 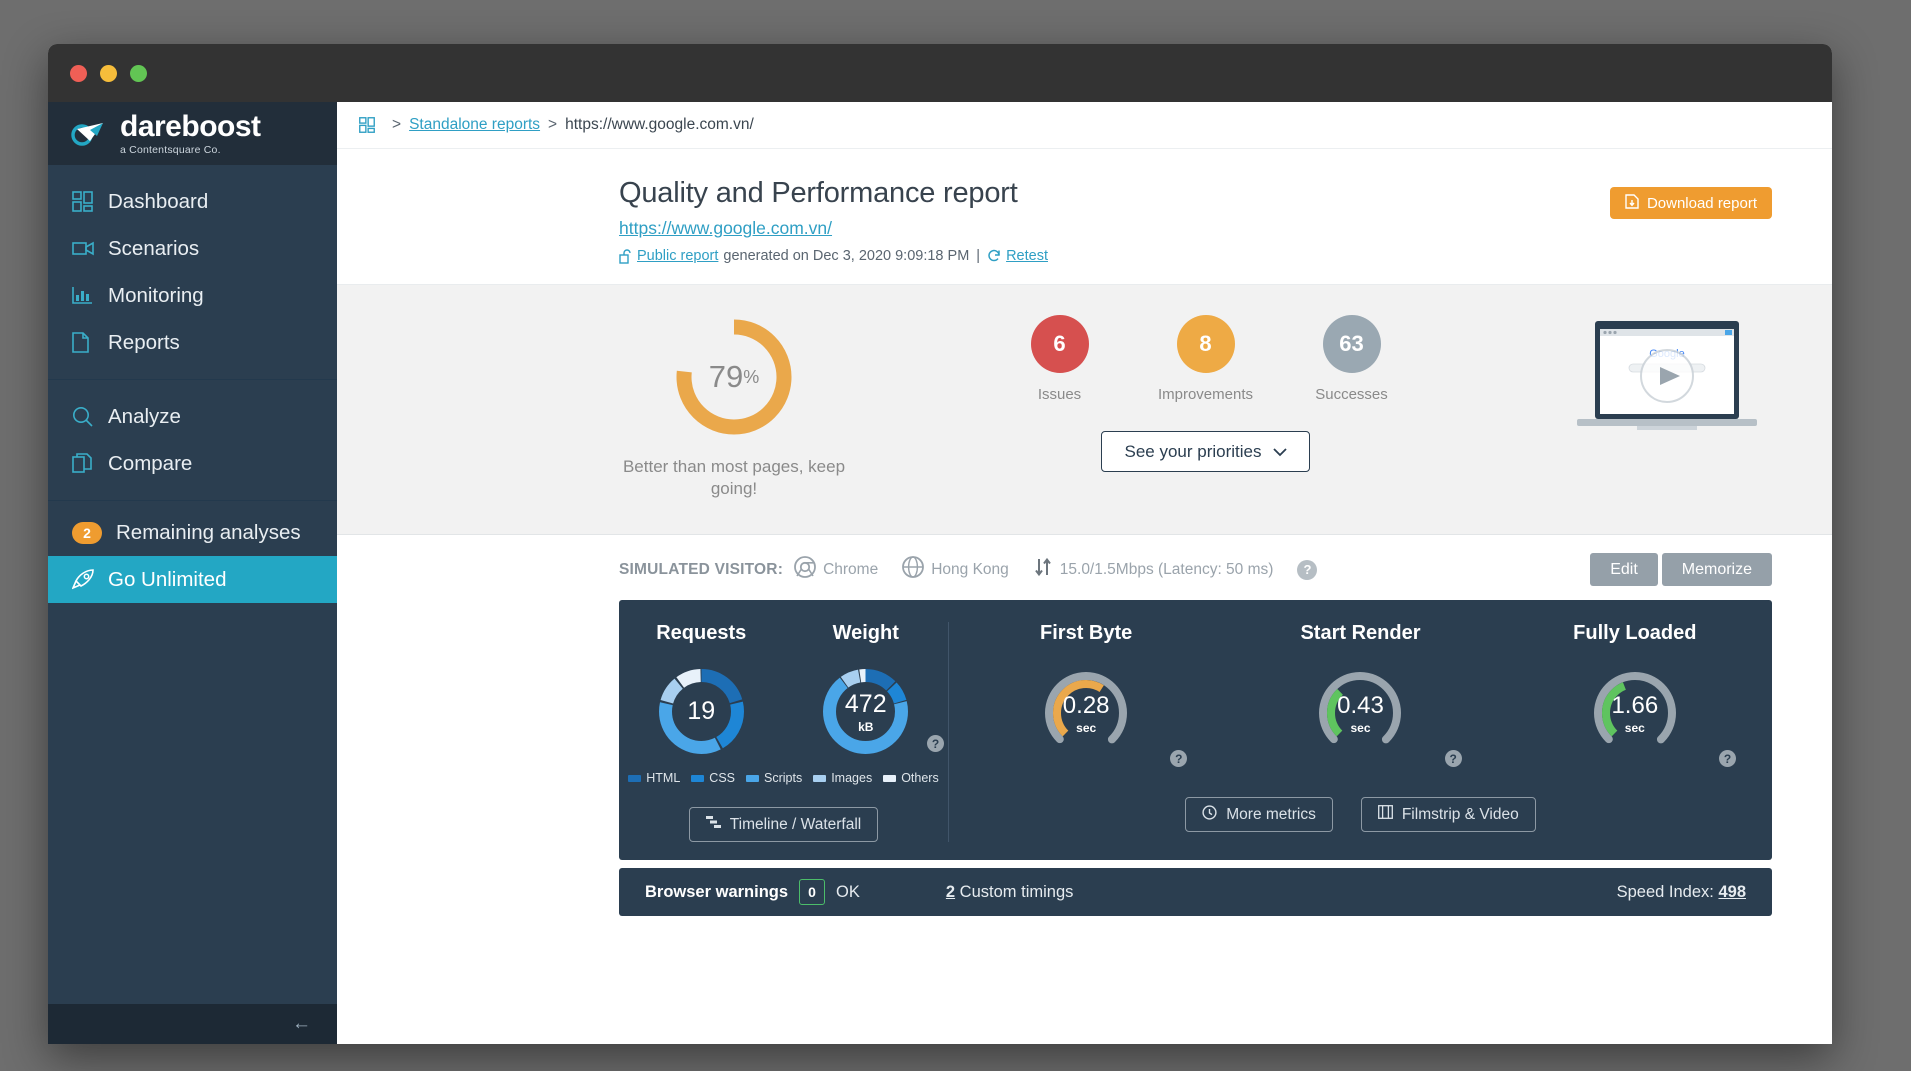 What do you see at coordinates (192, 579) in the screenshot?
I see `sidebar-item-go-unlimited: Go Unlimited` at bounding box center [192, 579].